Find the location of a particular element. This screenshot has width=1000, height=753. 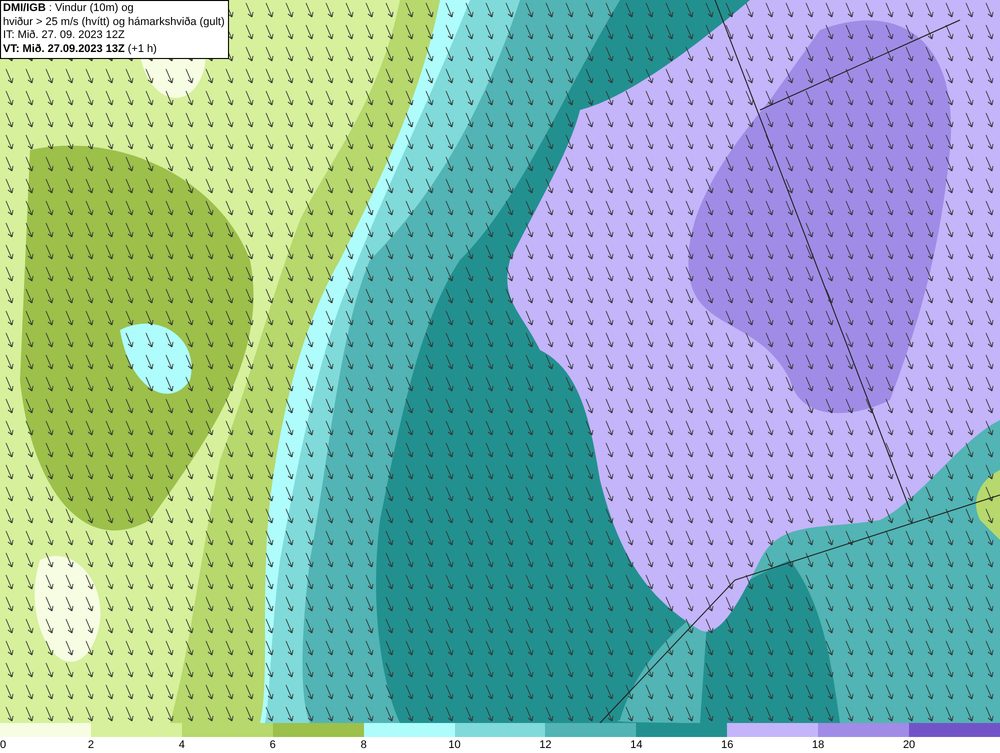

legend-tick-label: 8 is located at coordinates (363, 745).